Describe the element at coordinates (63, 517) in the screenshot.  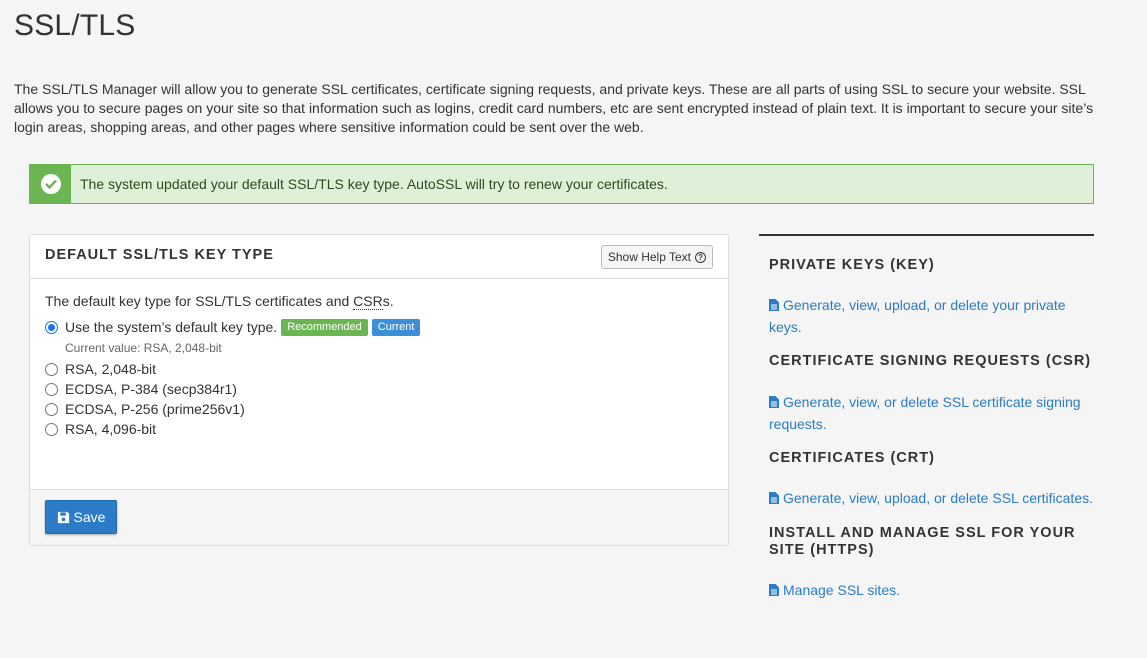
I see `floppy-disk-icon` at that location.